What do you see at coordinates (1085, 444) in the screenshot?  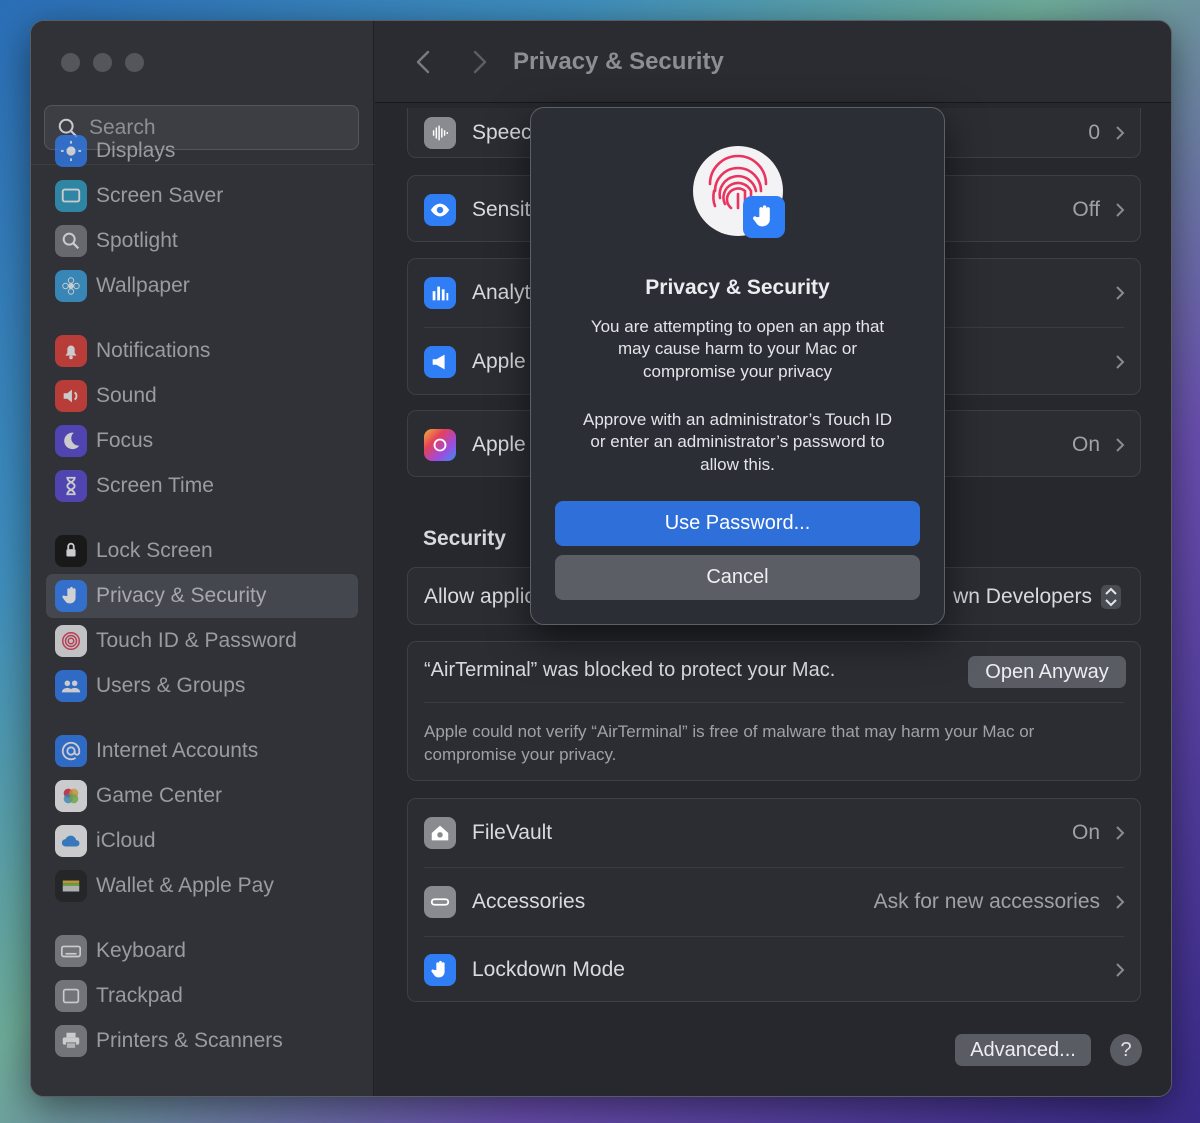 I see `apple-intelligence-value: On` at bounding box center [1085, 444].